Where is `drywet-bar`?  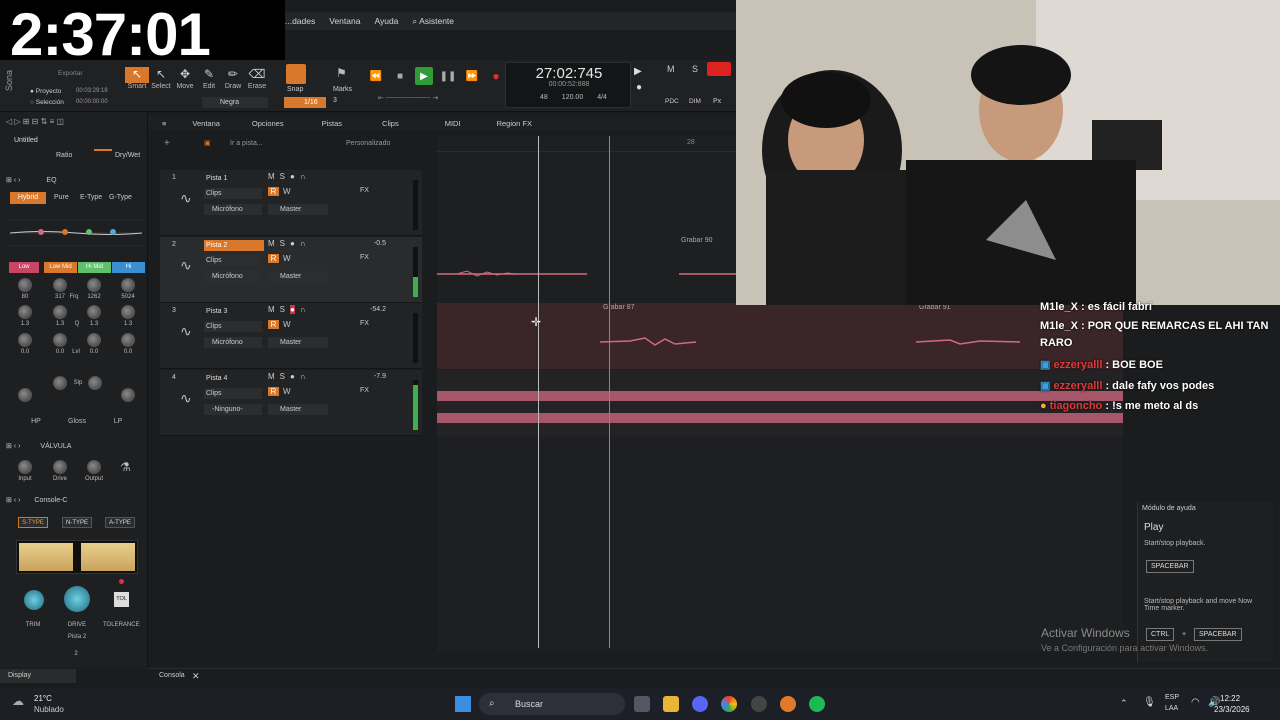 drywet-bar is located at coordinates (103, 150).